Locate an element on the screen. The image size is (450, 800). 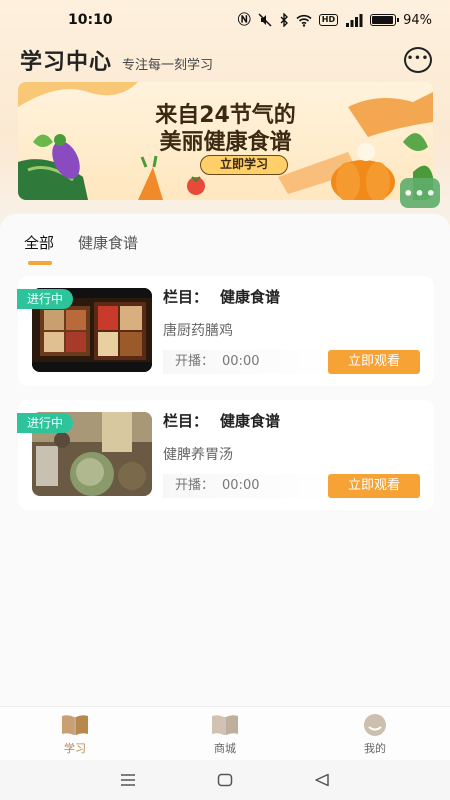
tab-label: 全部 is located at coordinates (39, 243).